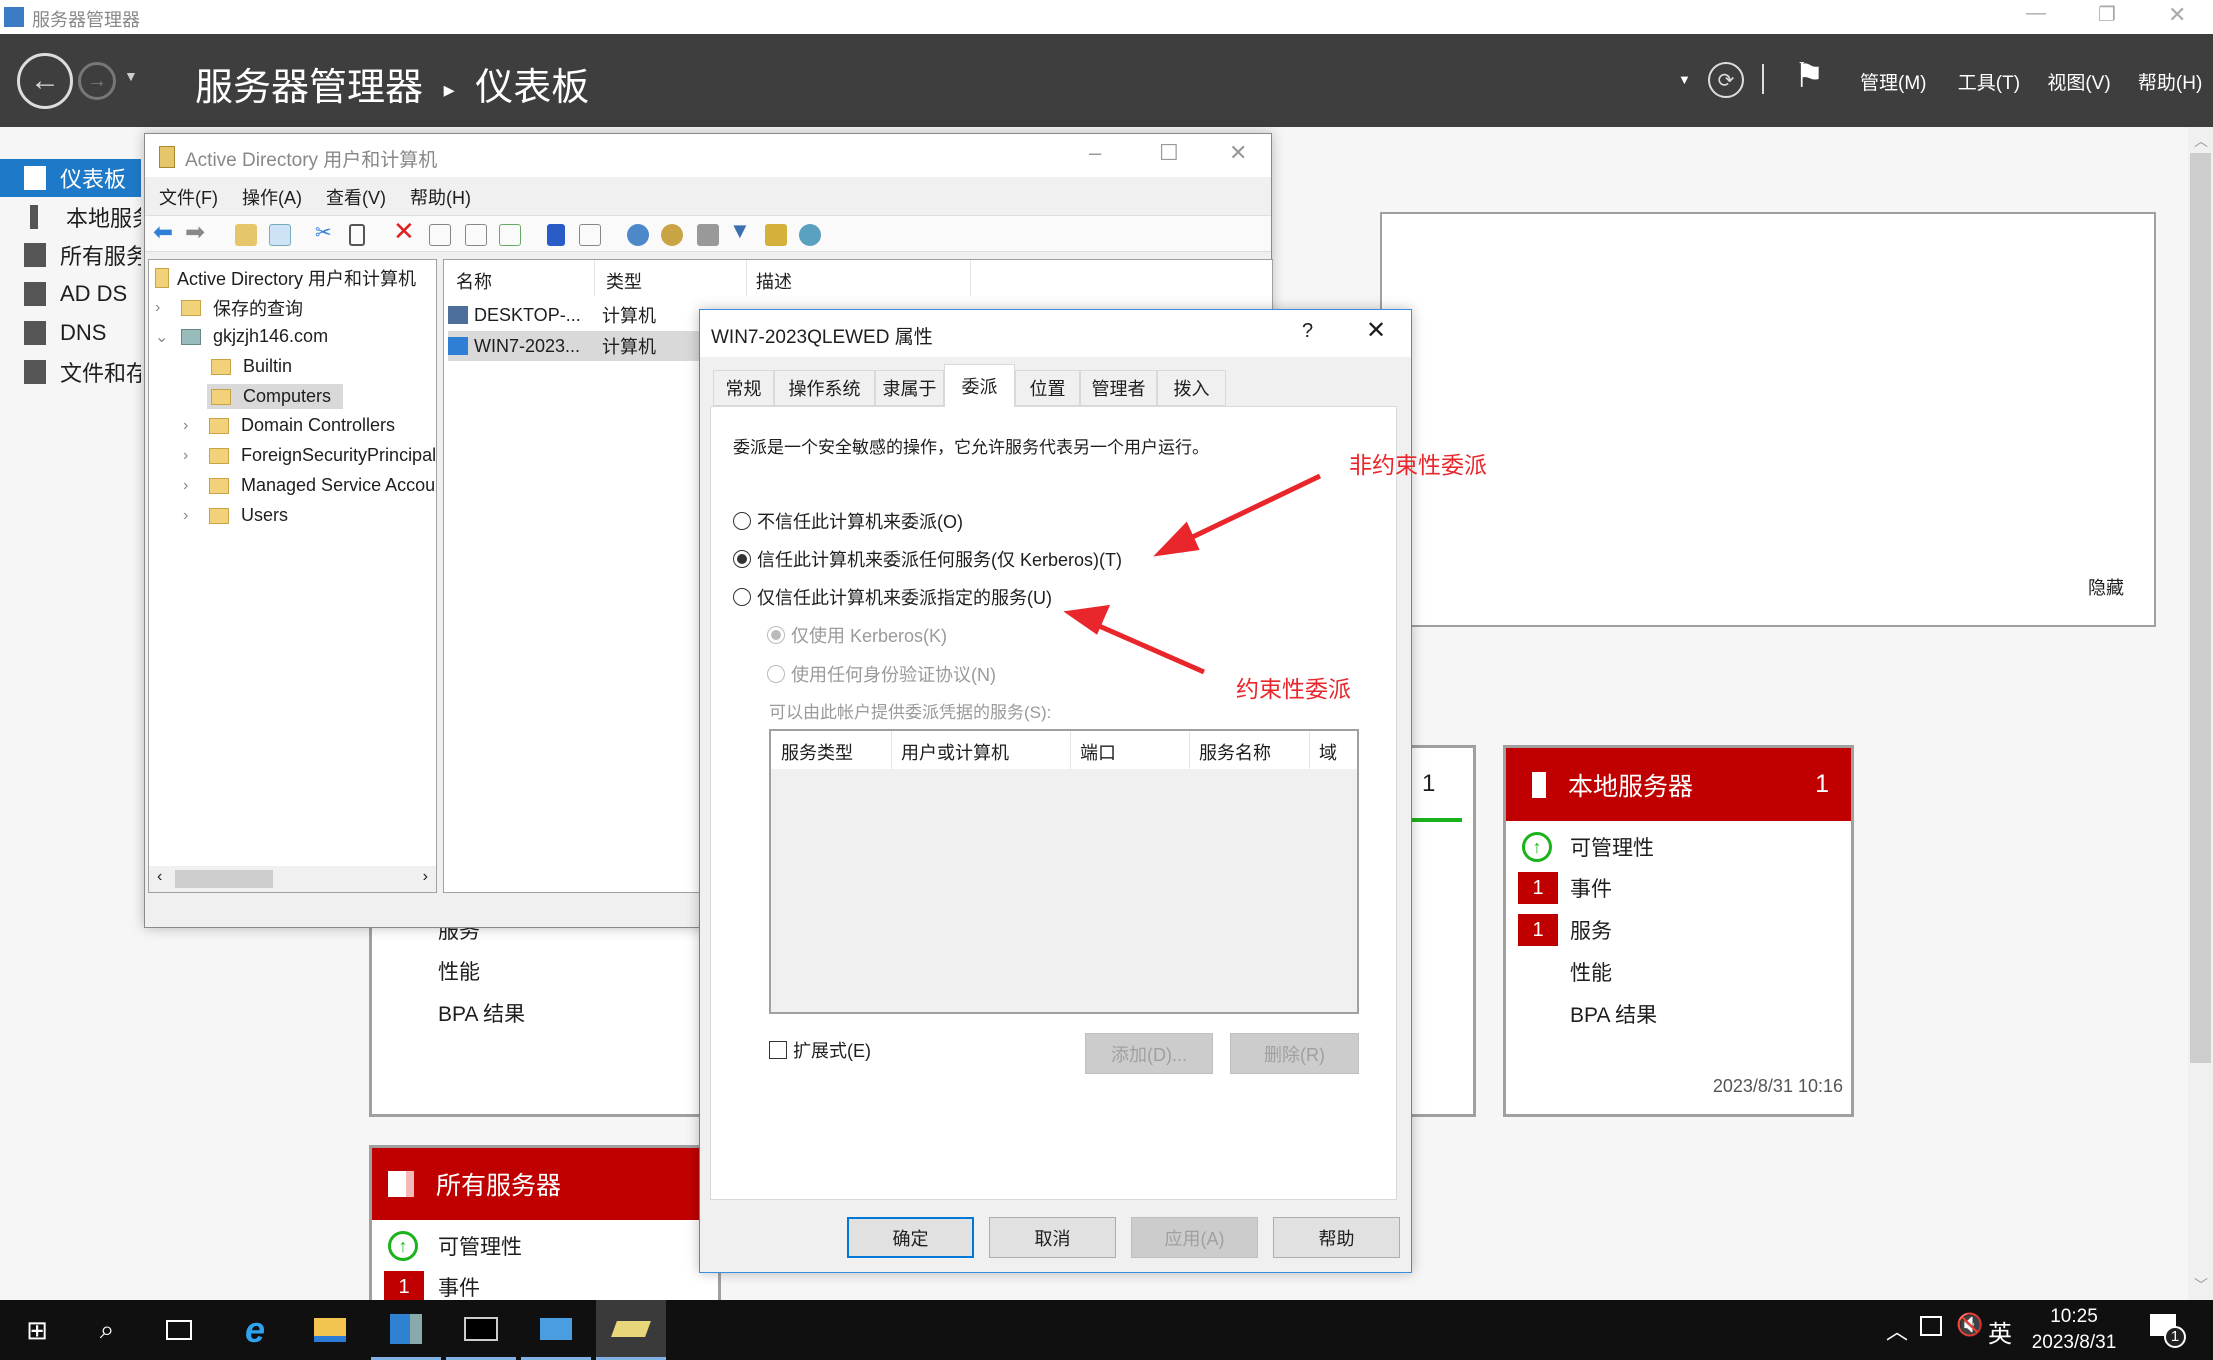 This screenshot has height=1360, width=2213. What do you see at coordinates (235, 515) in the screenshot?
I see `tree-item-users: › Users` at bounding box center [235, 515].